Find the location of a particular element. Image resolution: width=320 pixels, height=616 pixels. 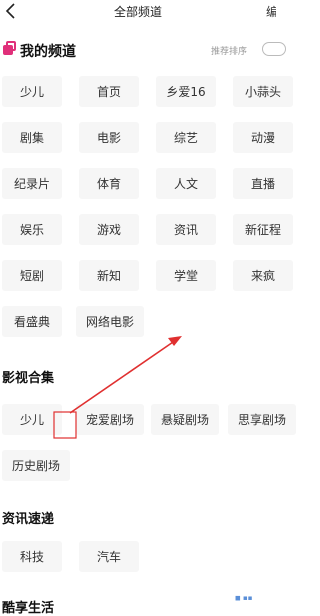

news-chip: 科技 is located at coordinates (32, 556).